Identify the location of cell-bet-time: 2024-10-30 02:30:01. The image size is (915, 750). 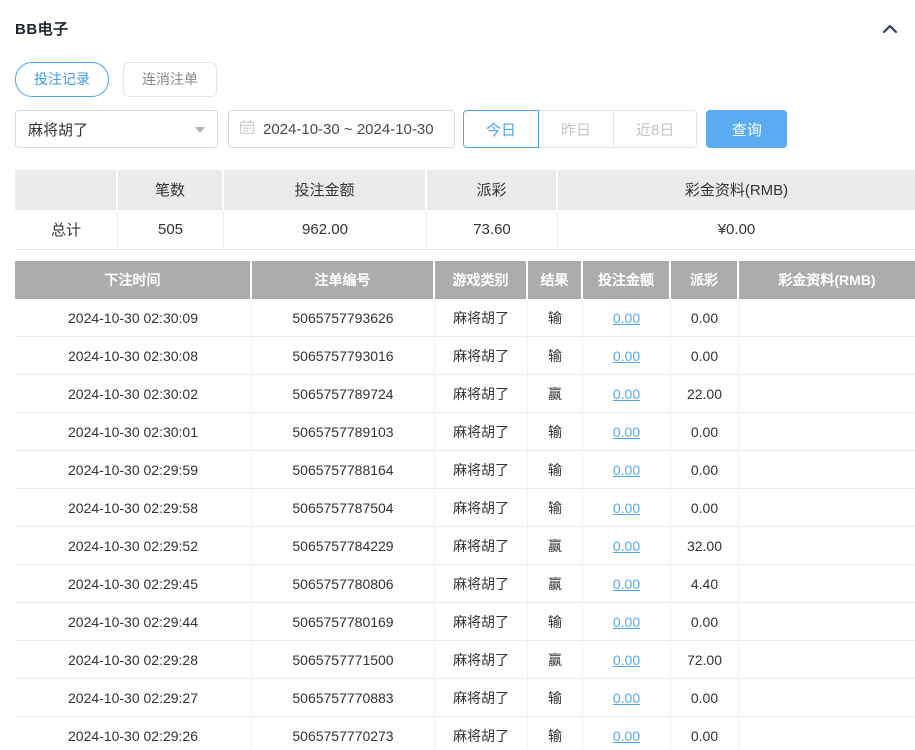
(133, 432).